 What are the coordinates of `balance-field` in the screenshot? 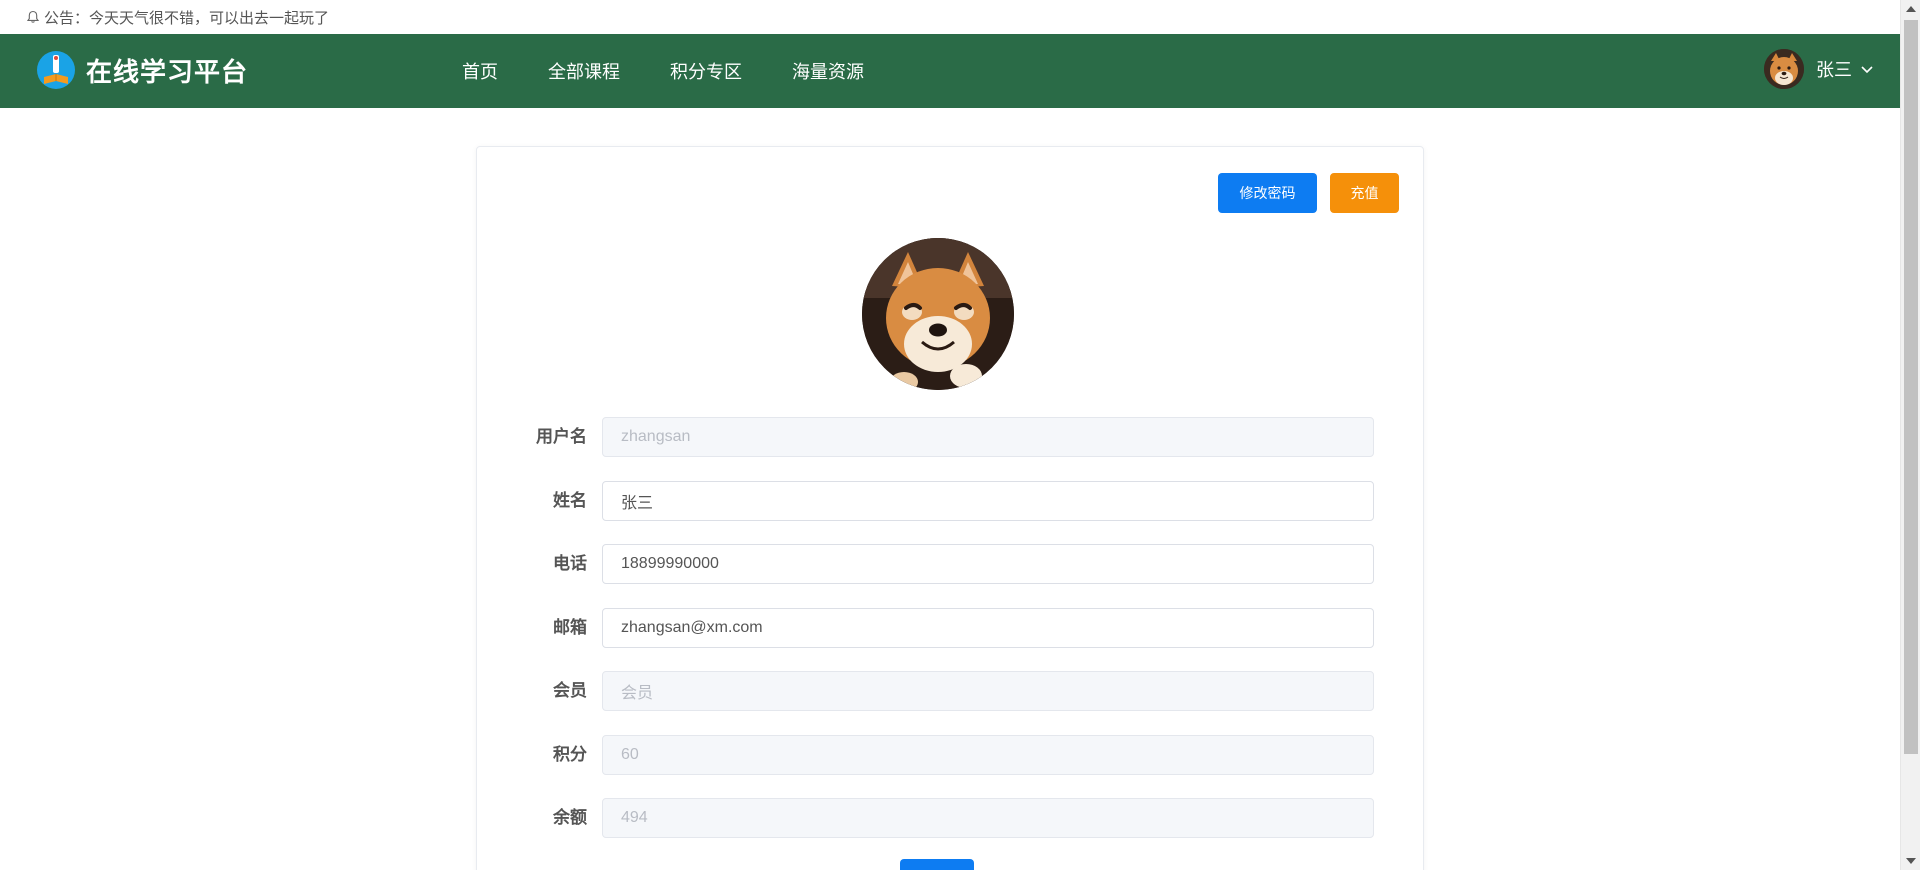 It's located at (988, 818).